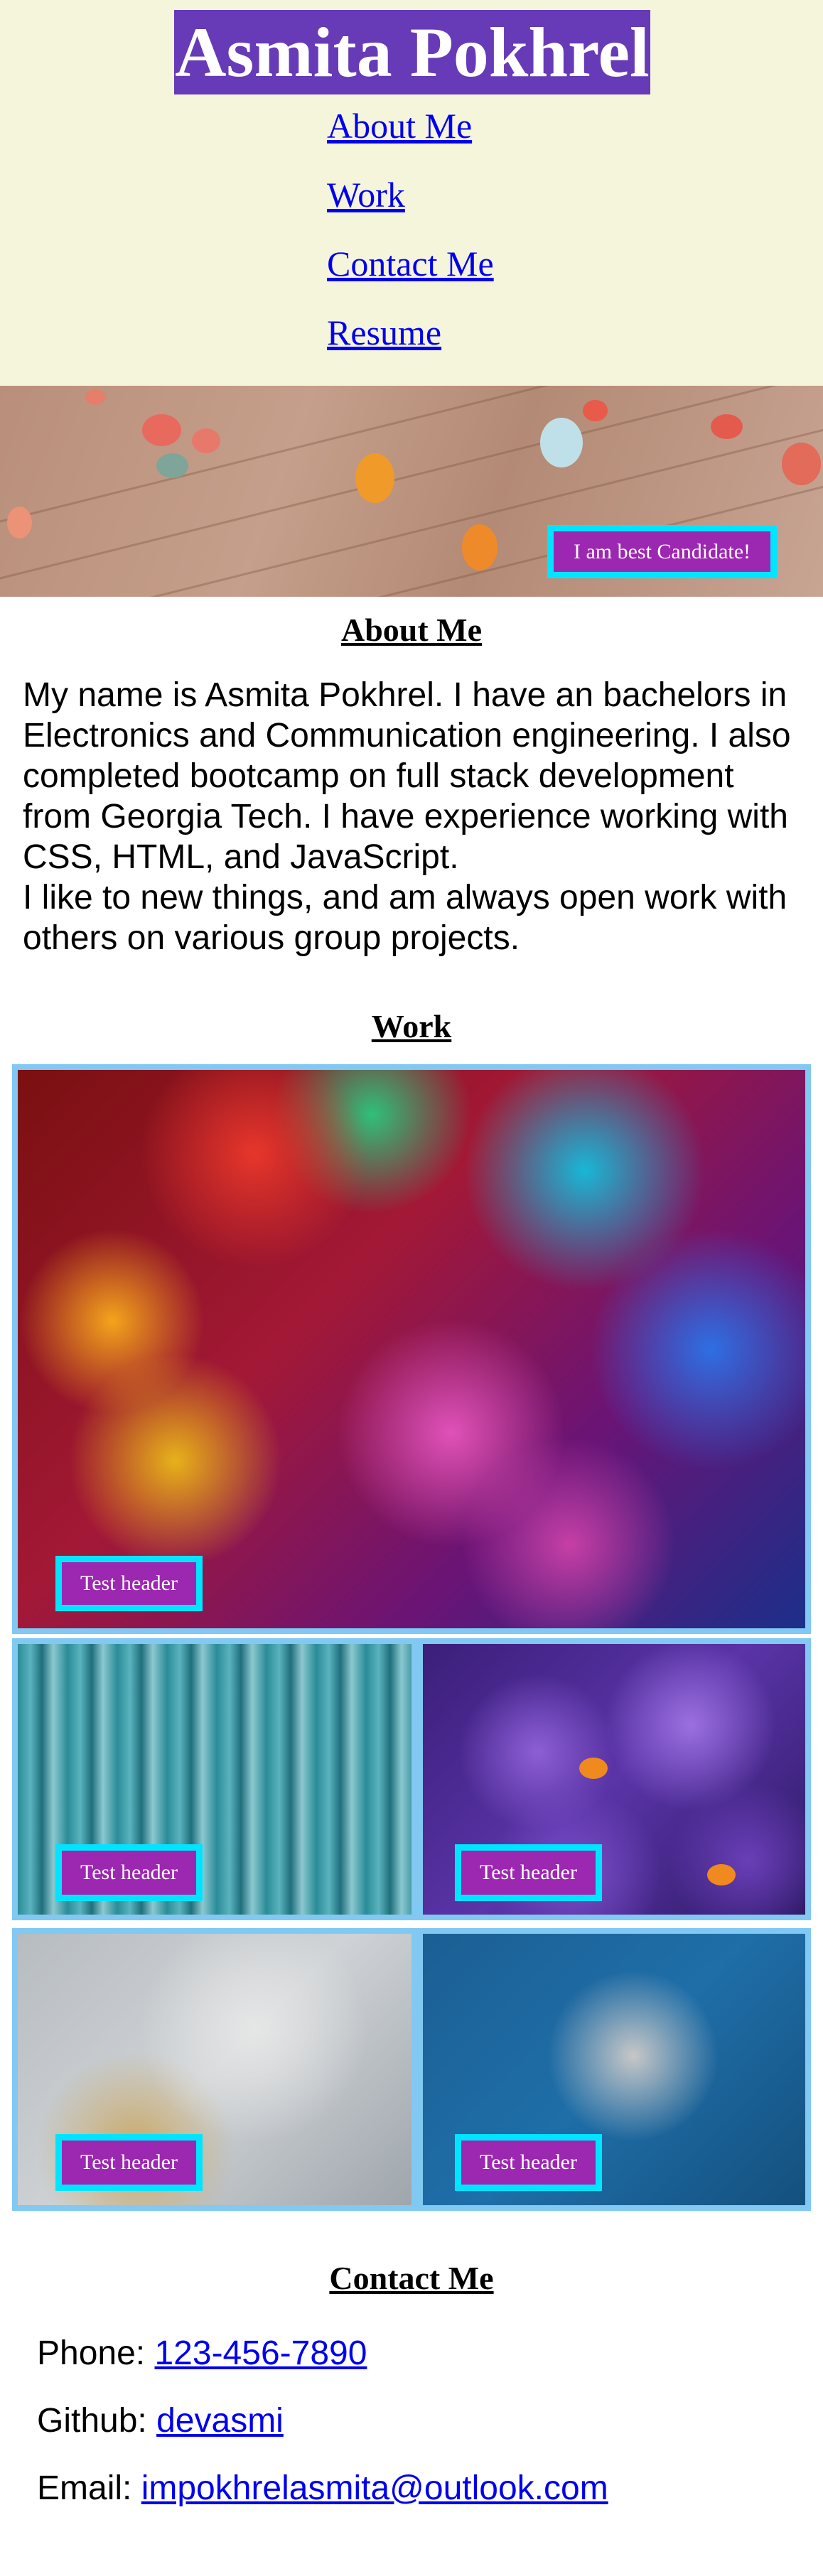  I want to click on work-tile-4-header: Test header, so click(129, 2162).